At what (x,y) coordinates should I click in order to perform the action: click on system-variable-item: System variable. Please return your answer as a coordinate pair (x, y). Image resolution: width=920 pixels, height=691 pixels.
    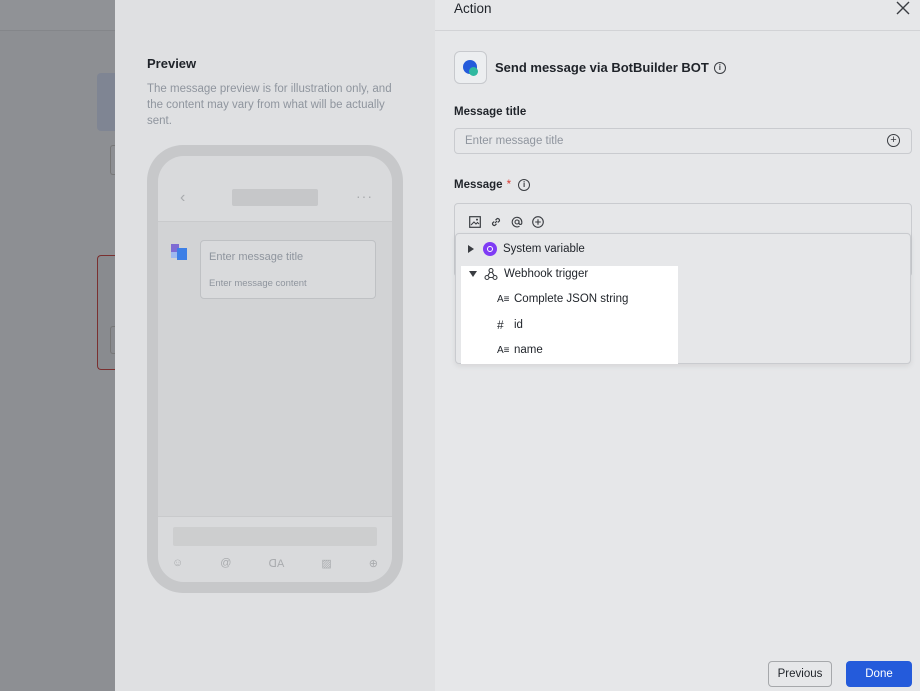
    Looking at the image, I should click on (526, 249).